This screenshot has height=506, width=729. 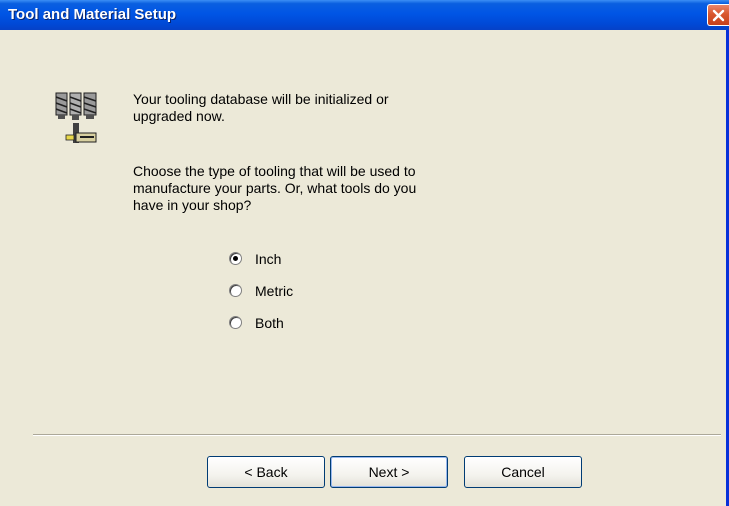 I want to click on title-bar: Tool and Material Setup, so click(x=364, y=15).